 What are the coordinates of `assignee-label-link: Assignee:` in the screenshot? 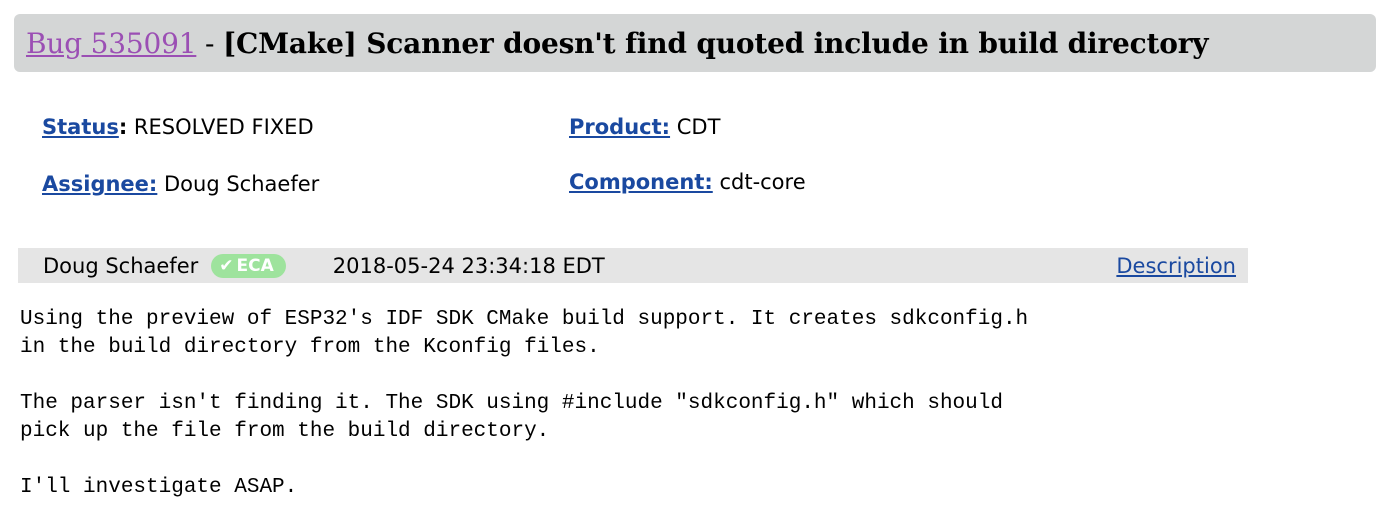 It's located at (99, 184).